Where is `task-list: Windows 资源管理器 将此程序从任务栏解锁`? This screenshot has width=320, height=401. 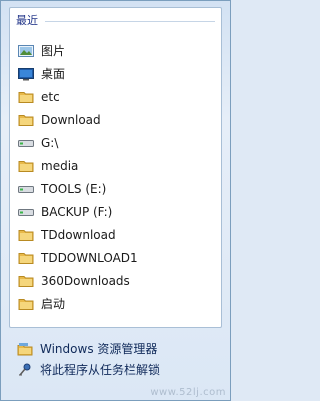
task-list: Windows 资源管理器 将此程序从任务栏解锁 is located at coordinates (115, 360).